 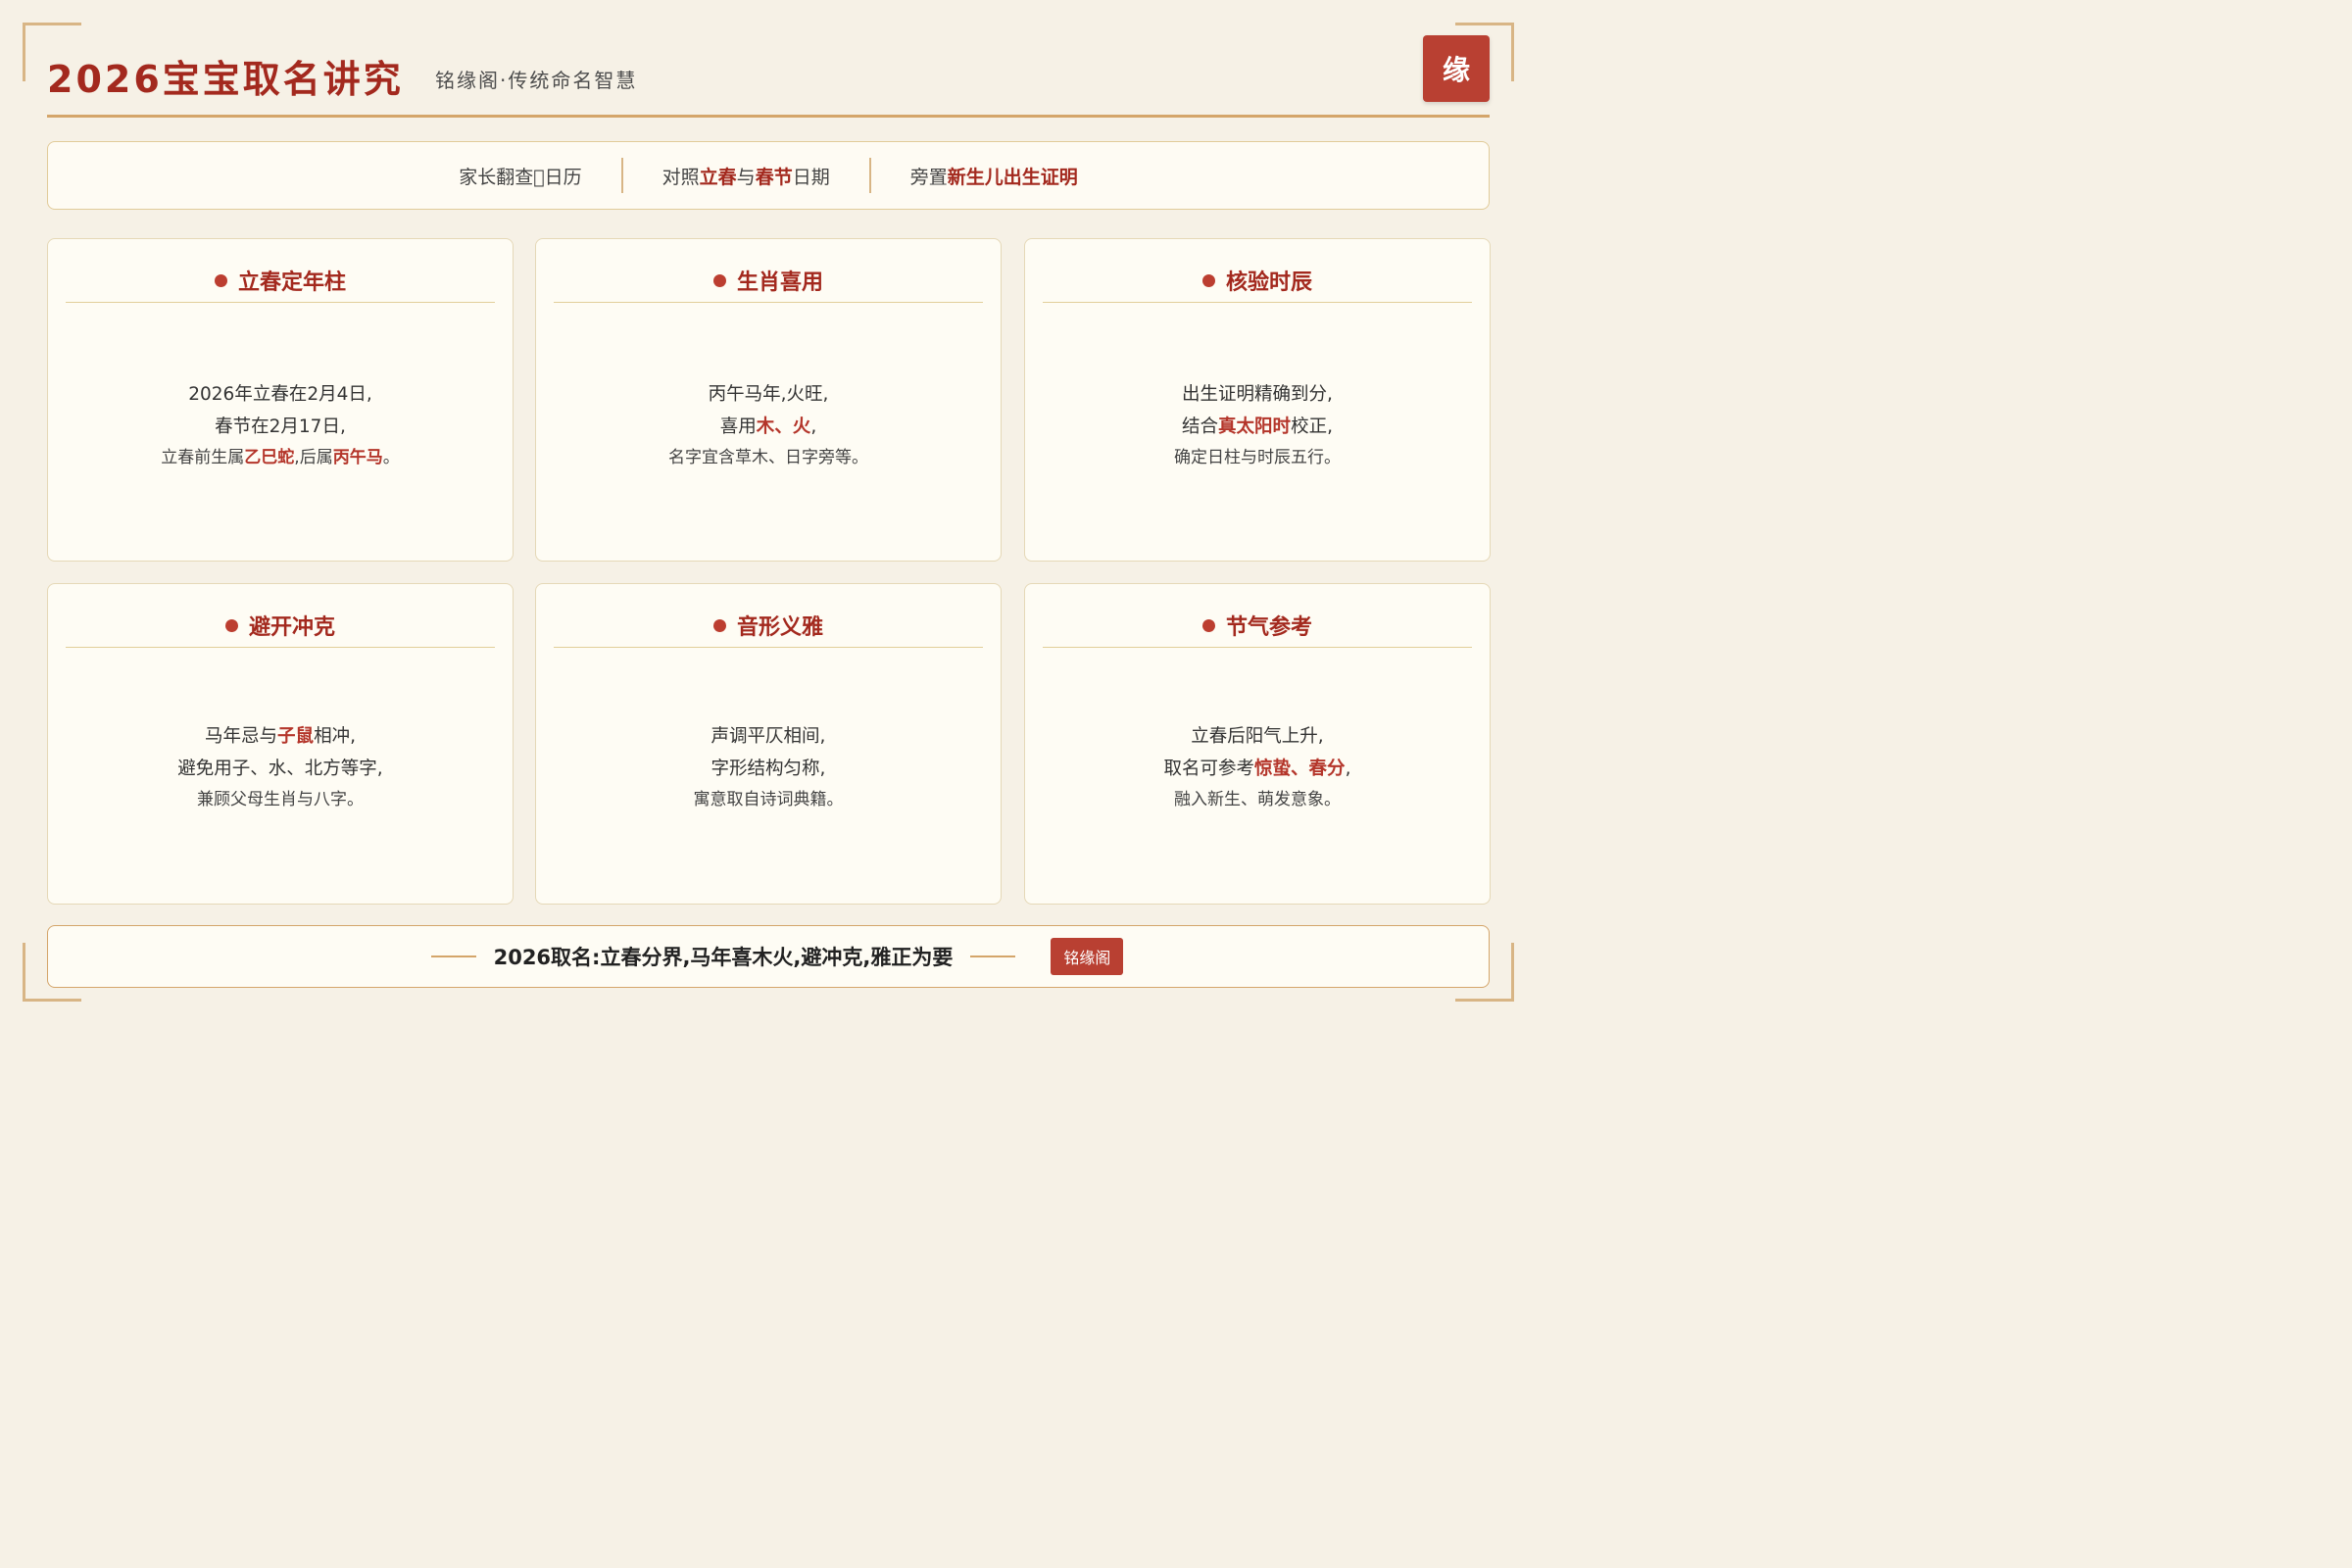 I want to click on info-item-calendar: 家长翻查 日历, so click(x=520, y=177).